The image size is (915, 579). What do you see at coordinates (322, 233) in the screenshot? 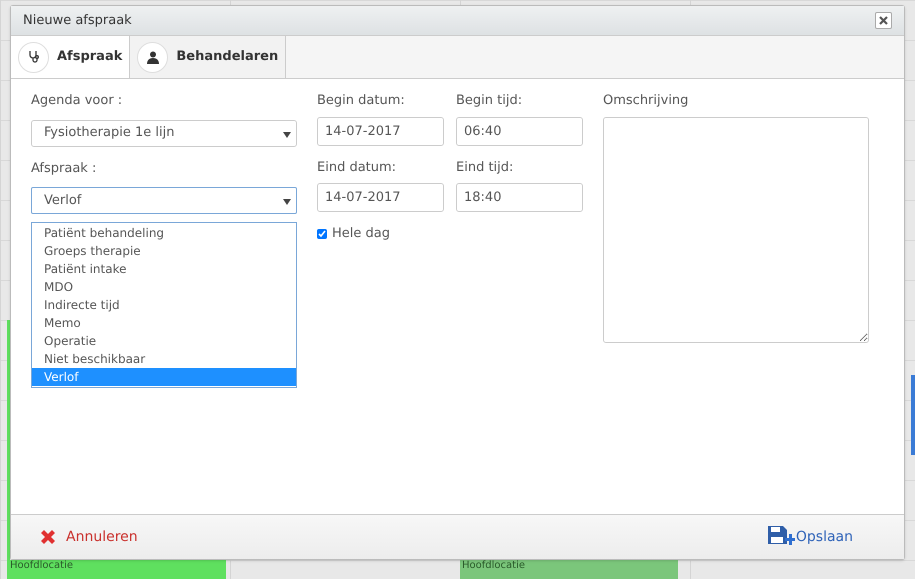
I see `checkbox` at bounding box center [322, 233].